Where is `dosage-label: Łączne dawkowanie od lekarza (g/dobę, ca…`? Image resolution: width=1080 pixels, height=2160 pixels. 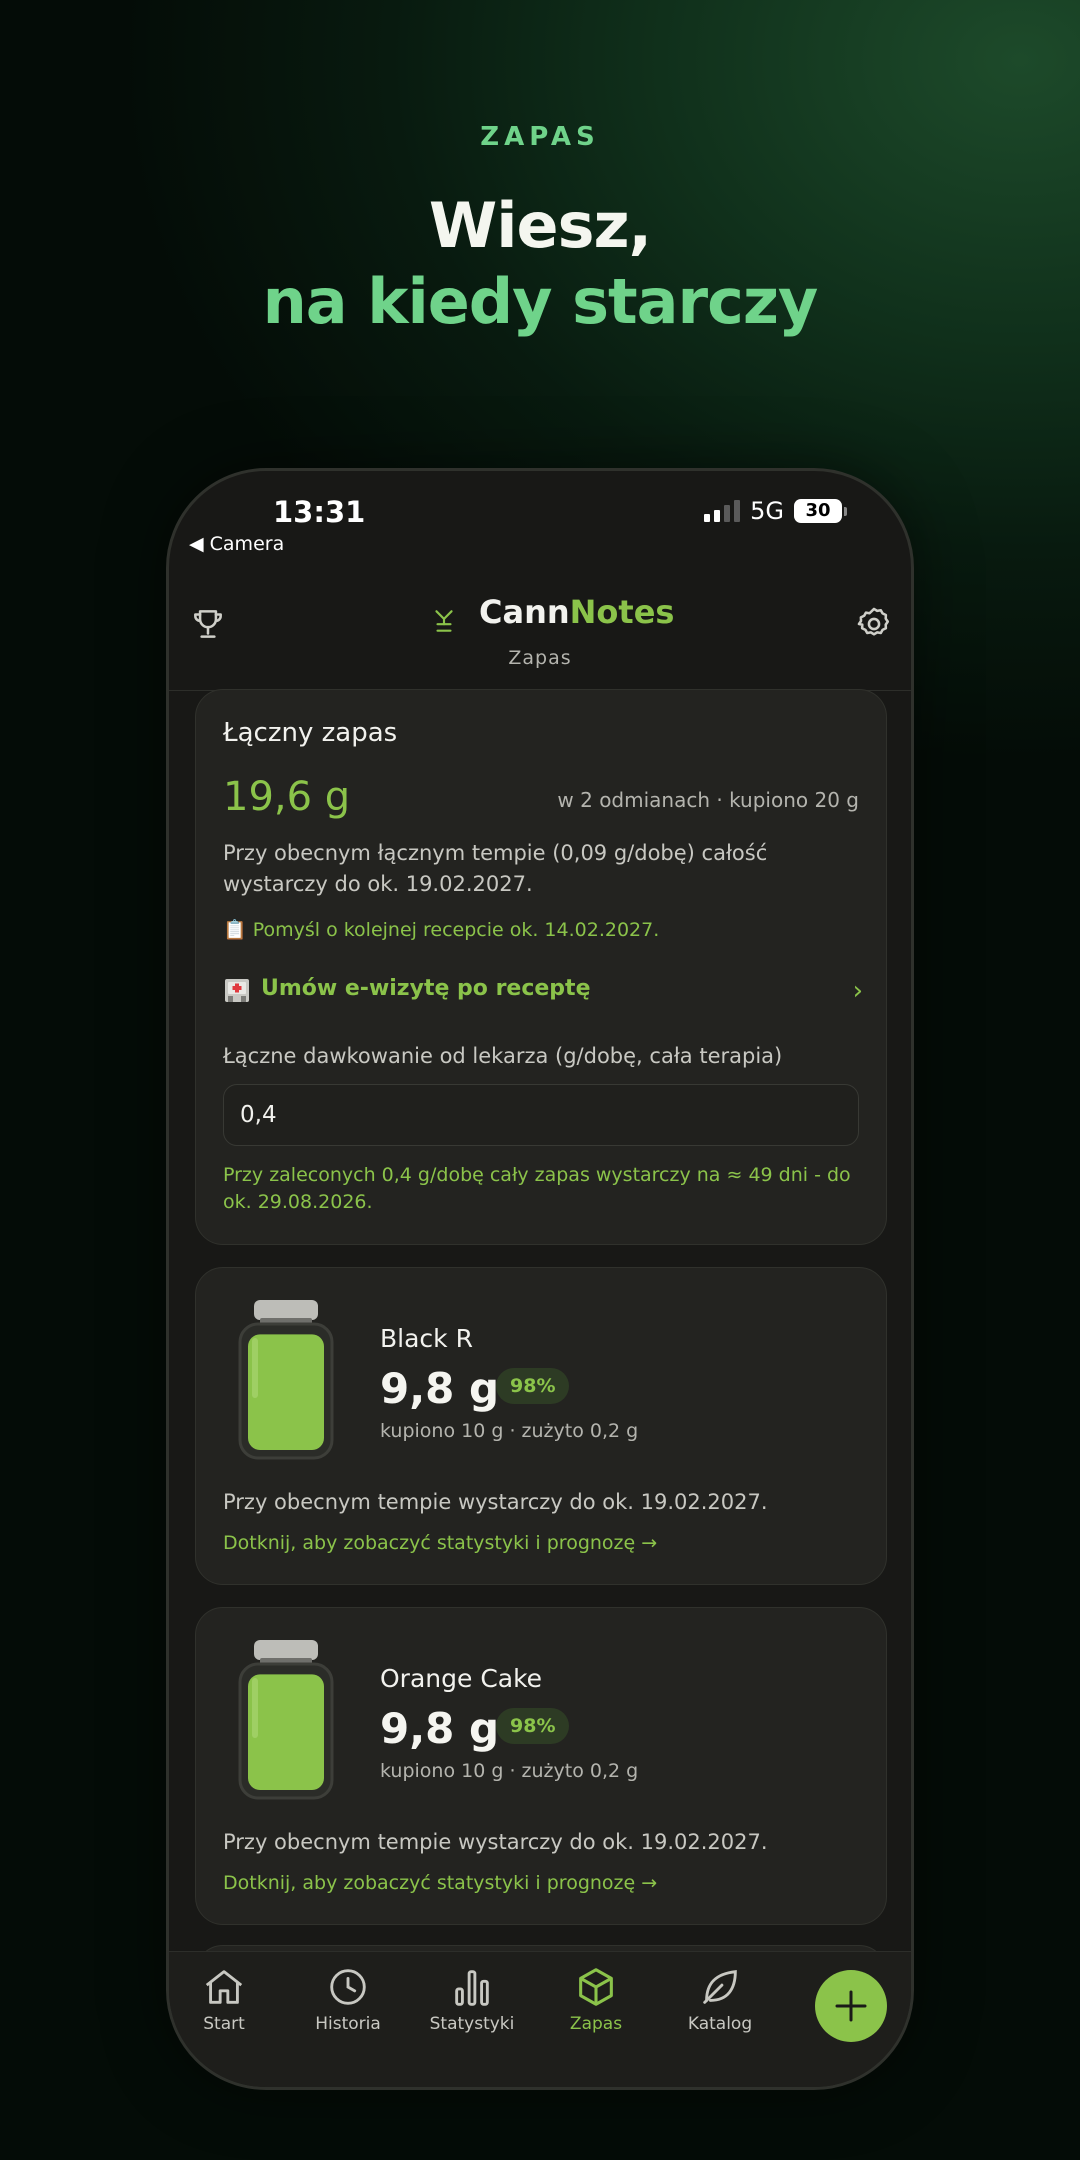
dosage-label: Łączne dawkowanie od lekarza (g/dobę, ca… is located at coordinates (503, 1056).